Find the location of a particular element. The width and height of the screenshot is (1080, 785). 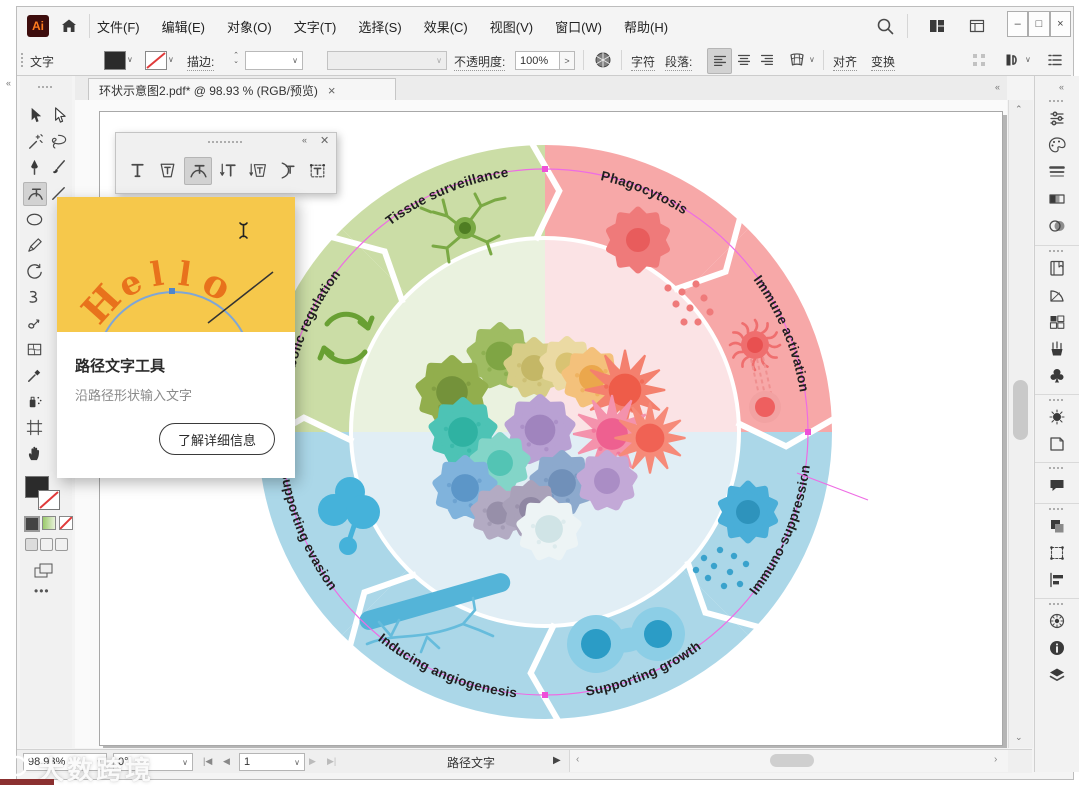

graphic-styles-panel is located at coordinates (1057, 444).